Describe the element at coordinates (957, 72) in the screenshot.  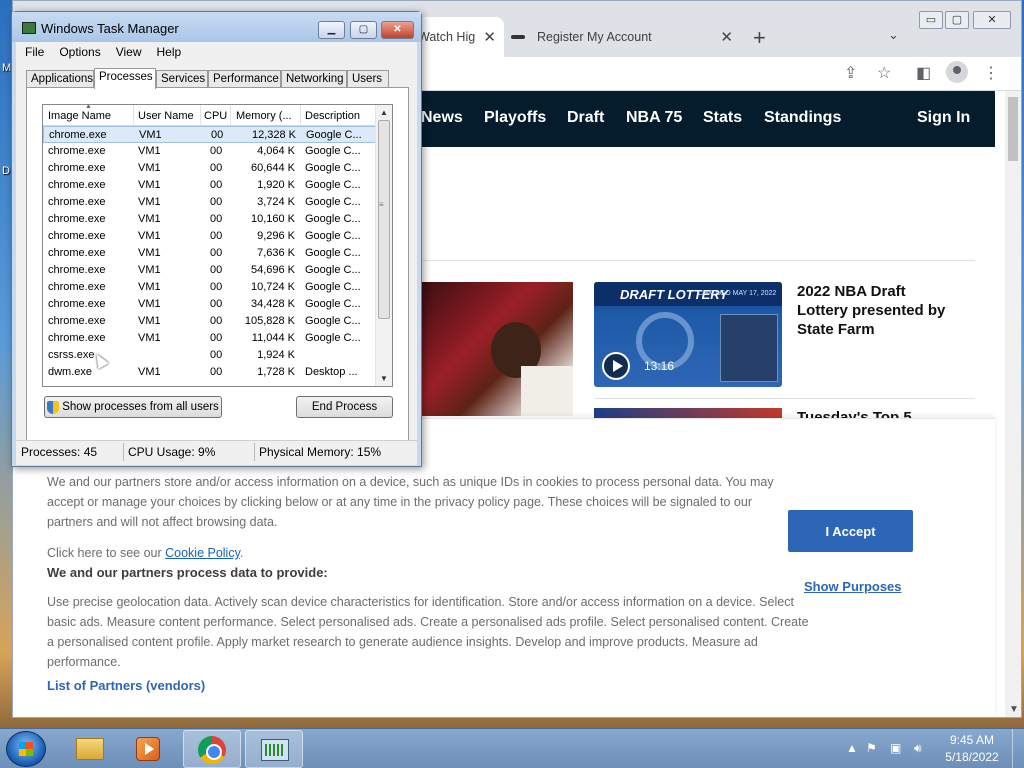
I see `profile-icon` at that location.